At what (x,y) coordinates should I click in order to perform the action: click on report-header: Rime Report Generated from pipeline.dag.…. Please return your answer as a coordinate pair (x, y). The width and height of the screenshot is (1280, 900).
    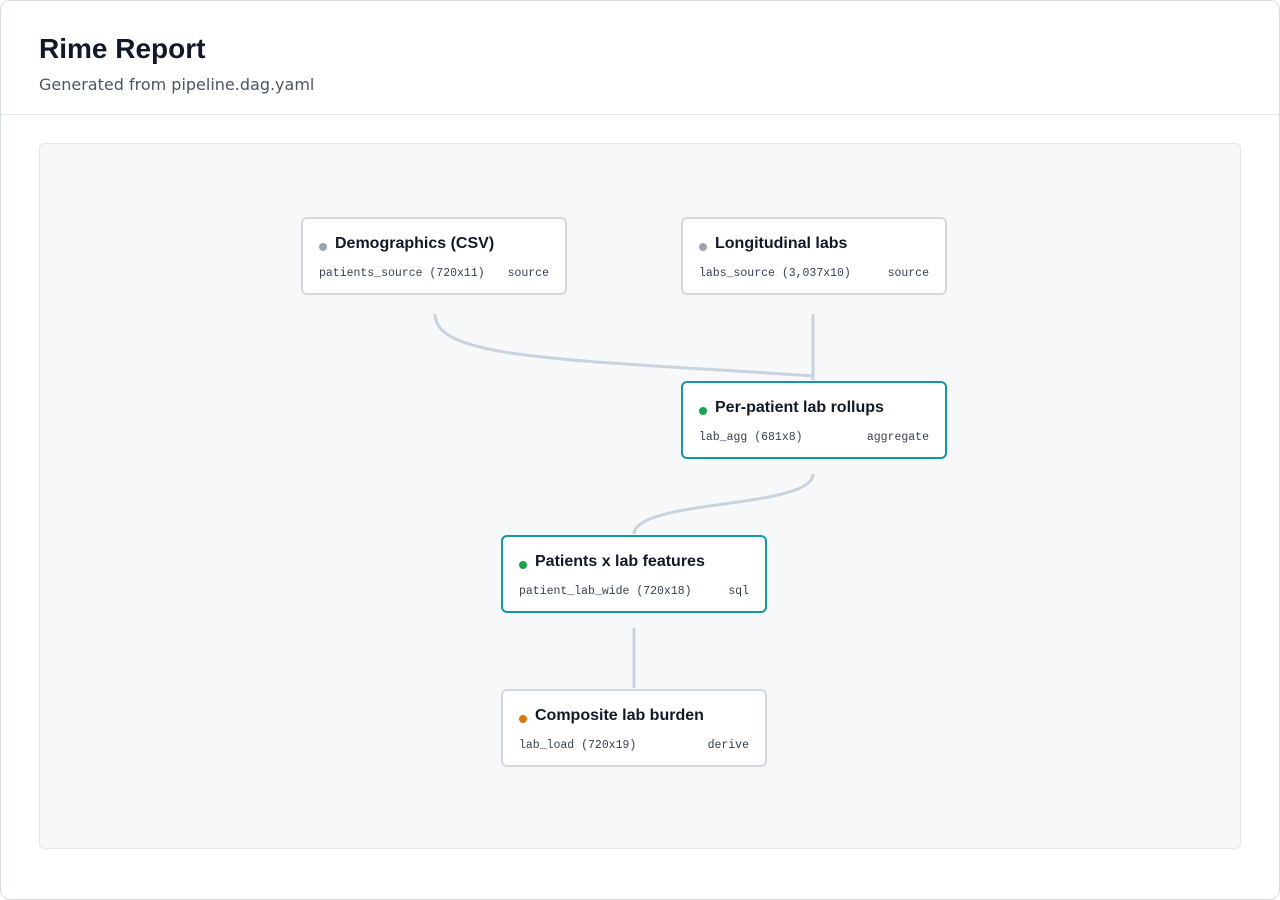
    Looking at the image, I should click on (640, 58).